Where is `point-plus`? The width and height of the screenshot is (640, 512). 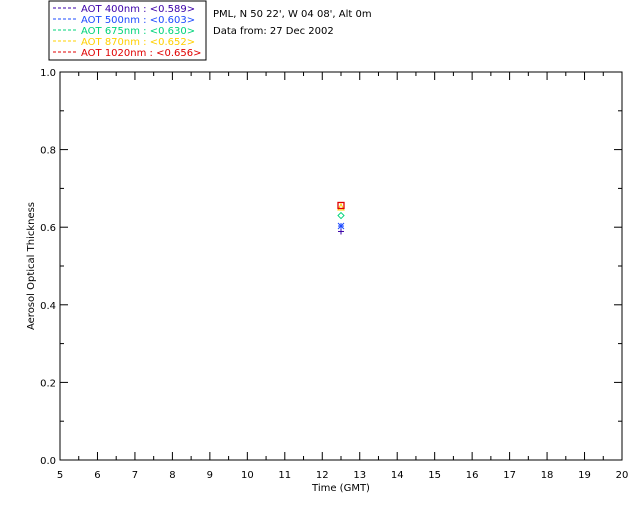
point-plus is located at coordinates (341, 231).